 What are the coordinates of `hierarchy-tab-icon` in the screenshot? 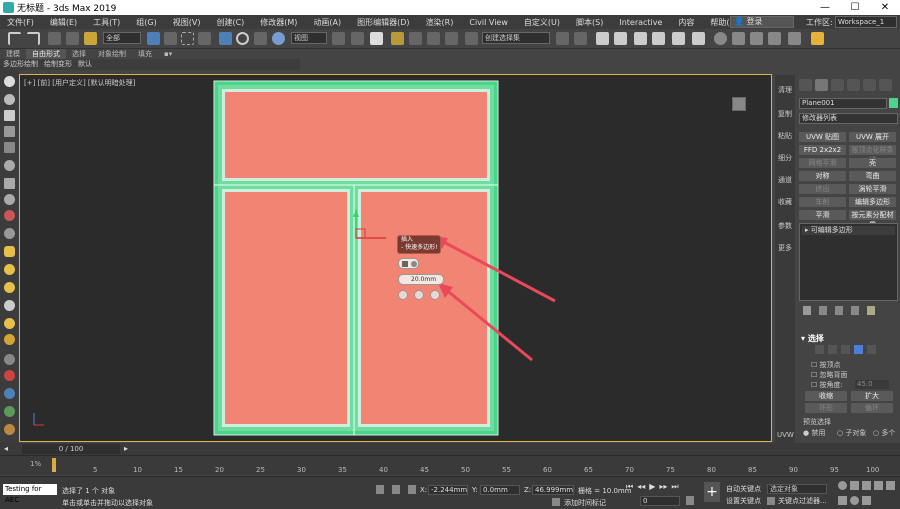 It's located at (837, 85).